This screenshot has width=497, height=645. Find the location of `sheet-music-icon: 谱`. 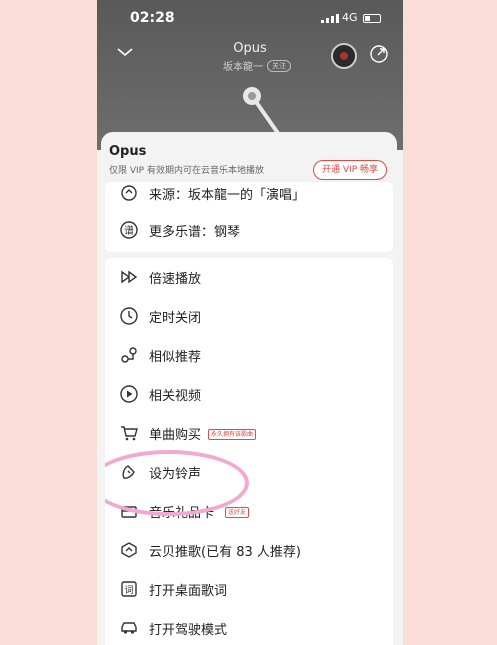

sheet-music-icon: 谱 is located at coordinates (129, 230).